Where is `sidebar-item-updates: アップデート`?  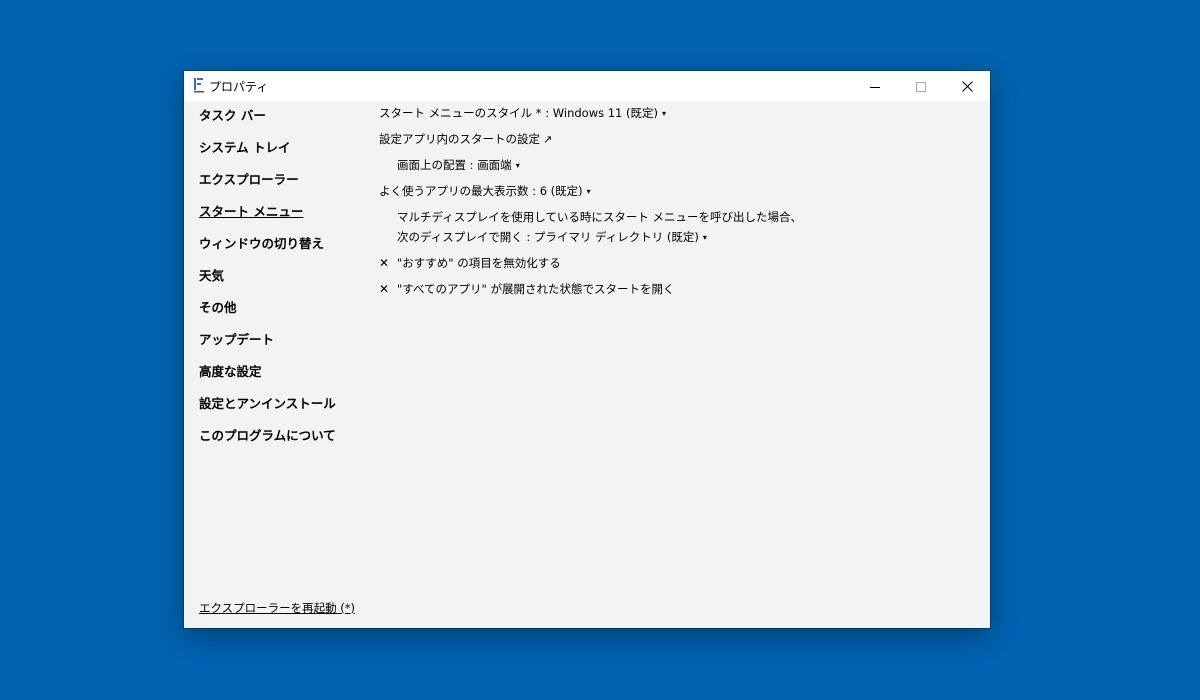 sidebar-item-updates: アップデート is located at coordinates (284, 348).